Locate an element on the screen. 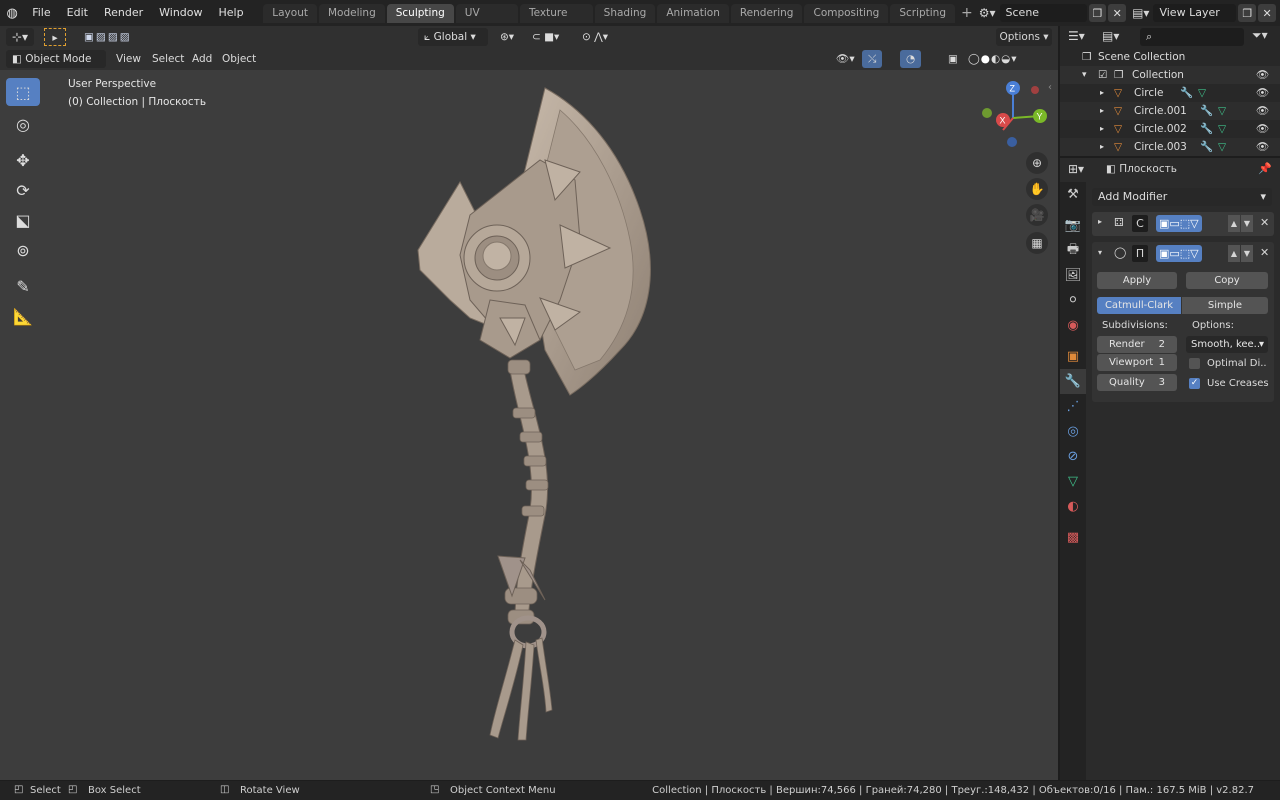 The height and width of the screenshot is (800, 1280). outliner-row-collection: ▾ ☑ ❒ Collection 👁 is located at coordinates (1170, 75).